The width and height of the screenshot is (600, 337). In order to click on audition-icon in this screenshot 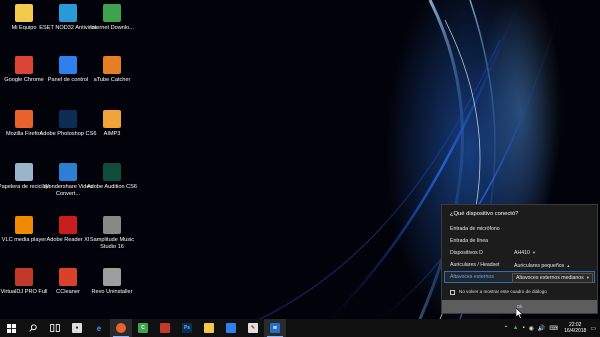, I will do `click(112, 172)`.